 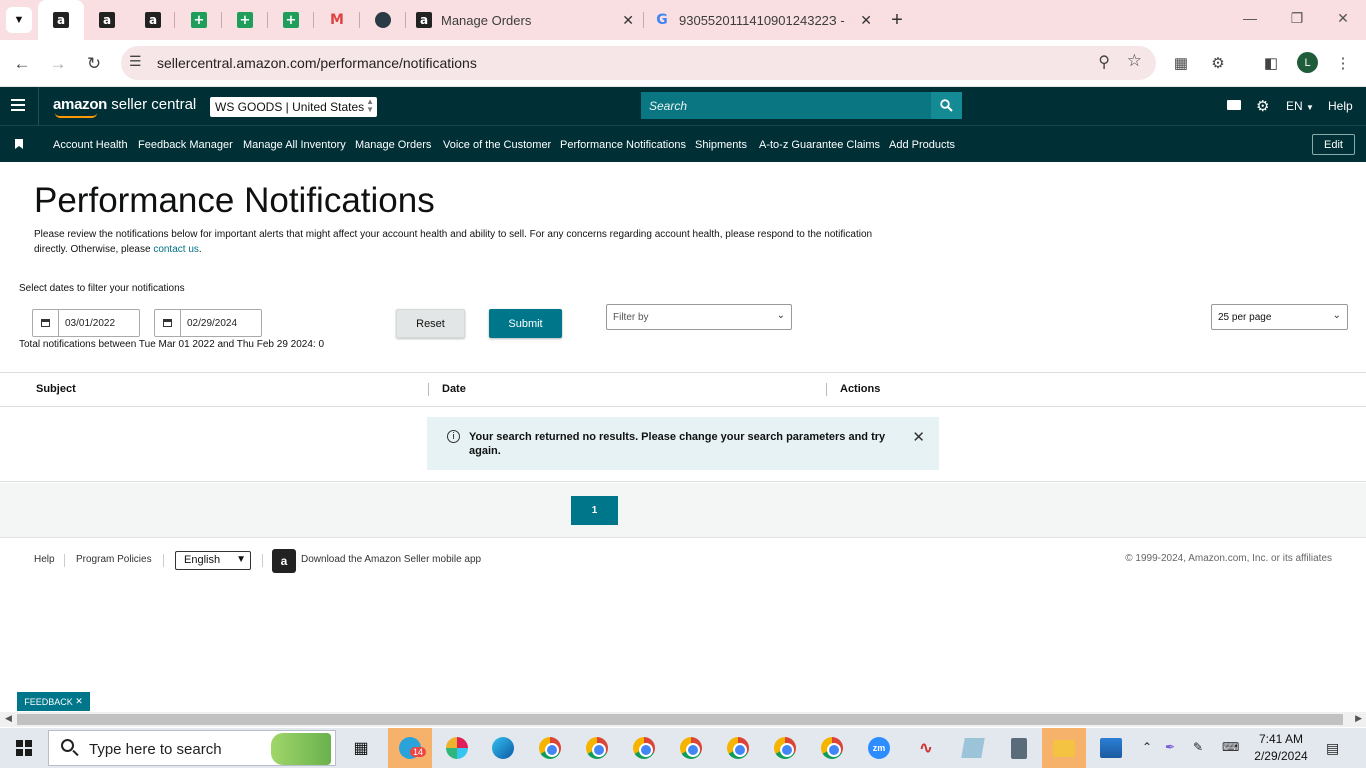 What do you see at coordinates (1340, 106) in the screenshot?
I see `help-link: Help` at bounding box center [1340, 106].